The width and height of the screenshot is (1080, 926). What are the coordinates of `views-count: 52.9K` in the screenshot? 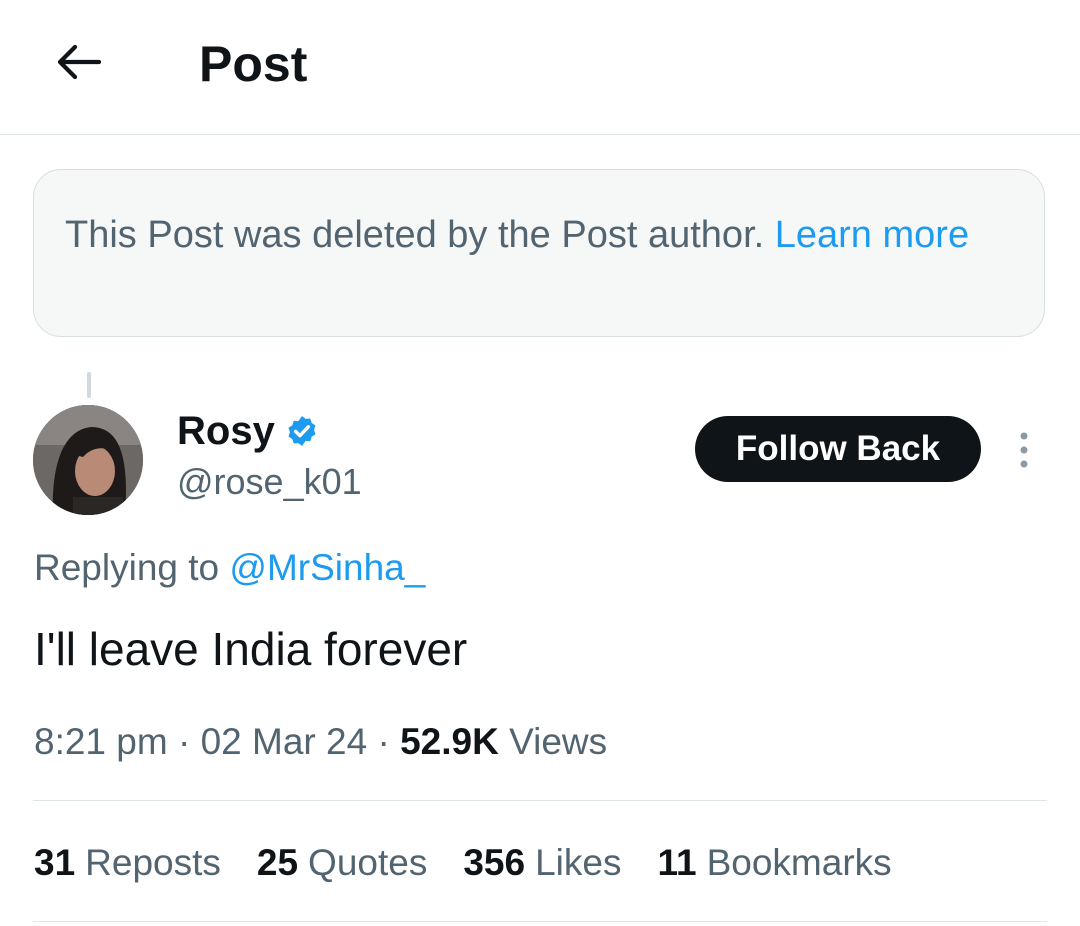 It's located at (449, 741).